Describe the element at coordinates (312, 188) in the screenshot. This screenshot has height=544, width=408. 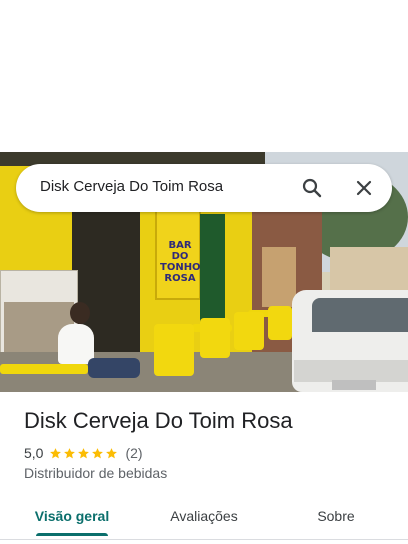
I see `search-icon` at that location.